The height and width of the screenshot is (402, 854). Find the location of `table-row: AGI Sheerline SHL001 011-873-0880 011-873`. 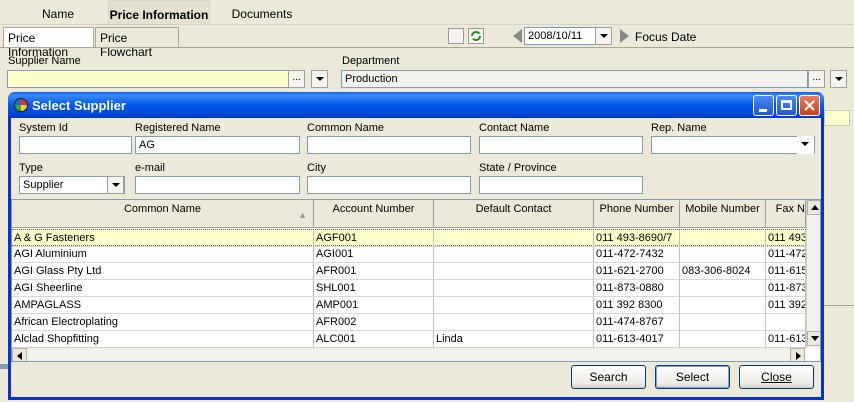

table-row: AGI Sheerline SHL001 011-873-0880 011-873 is located at coordinates (409, 288).